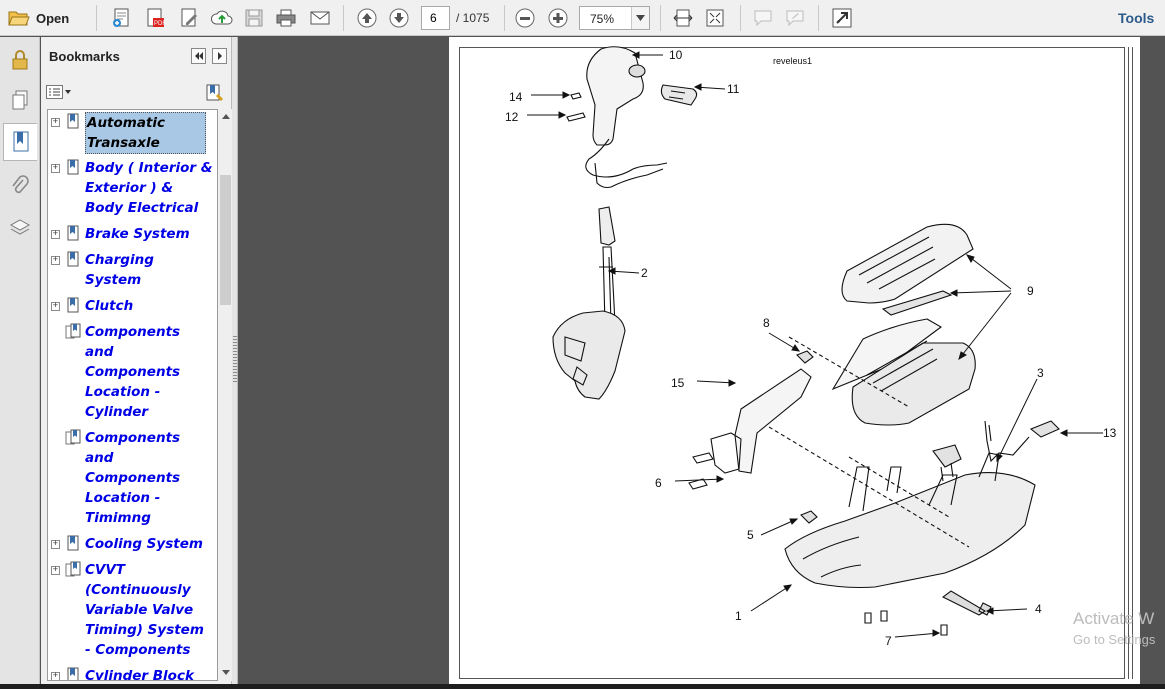 The image size is (1165, 689). What do you see at coordinates (225, 395) in the screenshot?
I see `bookmarks-scrollbar` at bounding box center [225, 395].